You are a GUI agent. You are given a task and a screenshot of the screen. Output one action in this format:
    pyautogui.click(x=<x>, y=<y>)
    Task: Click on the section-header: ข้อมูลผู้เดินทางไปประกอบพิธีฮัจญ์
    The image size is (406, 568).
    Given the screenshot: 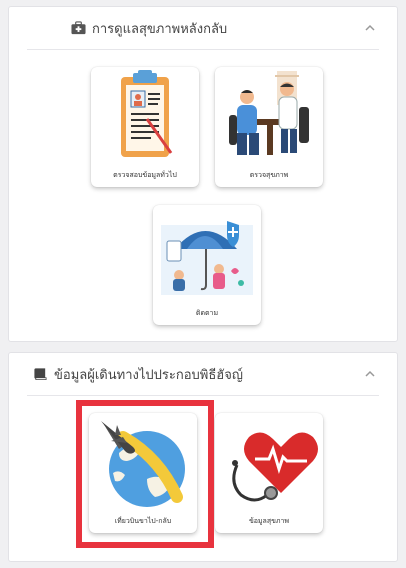 What is the action you would take?
    pyautogui.click(x=203, y=374)
    